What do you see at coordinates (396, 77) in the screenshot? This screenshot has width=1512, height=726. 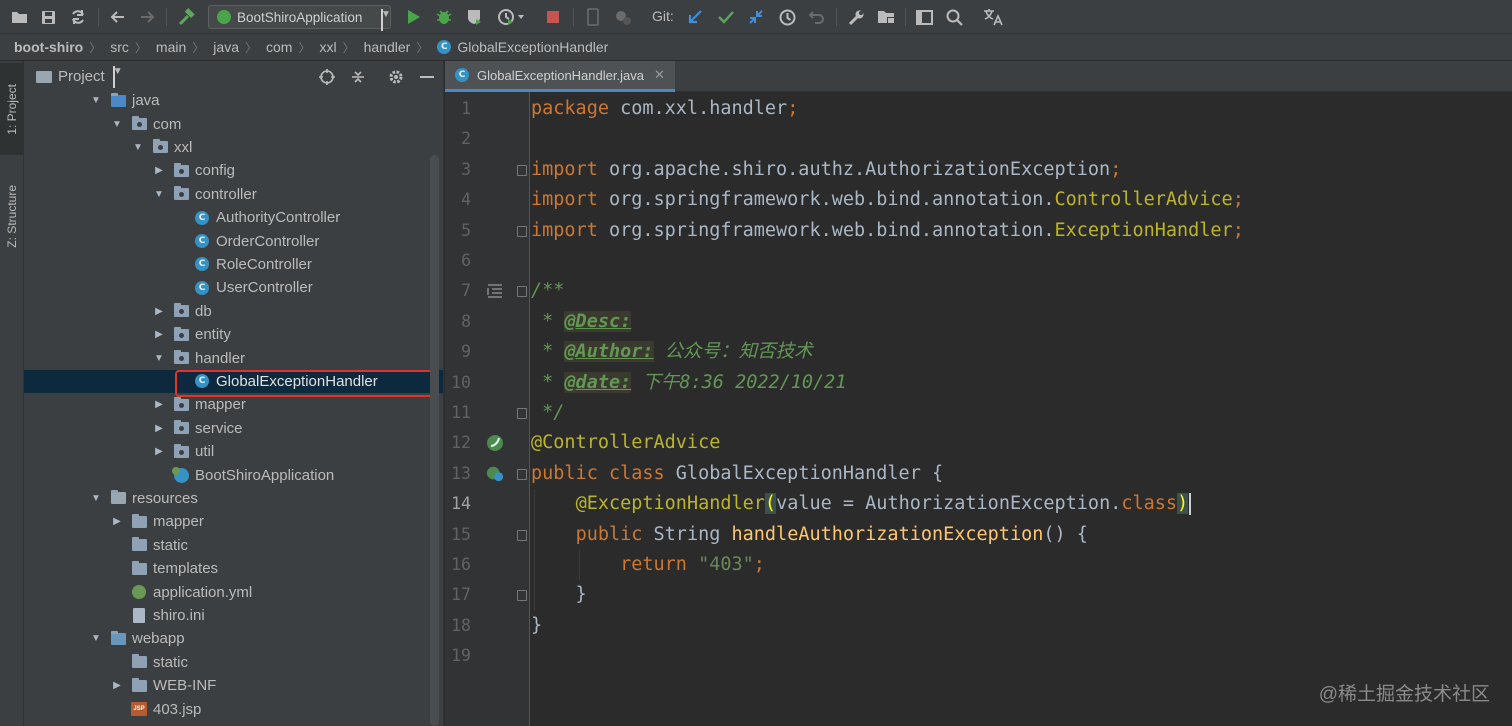 I see `gear-icon` at bounding box center [396, 77].